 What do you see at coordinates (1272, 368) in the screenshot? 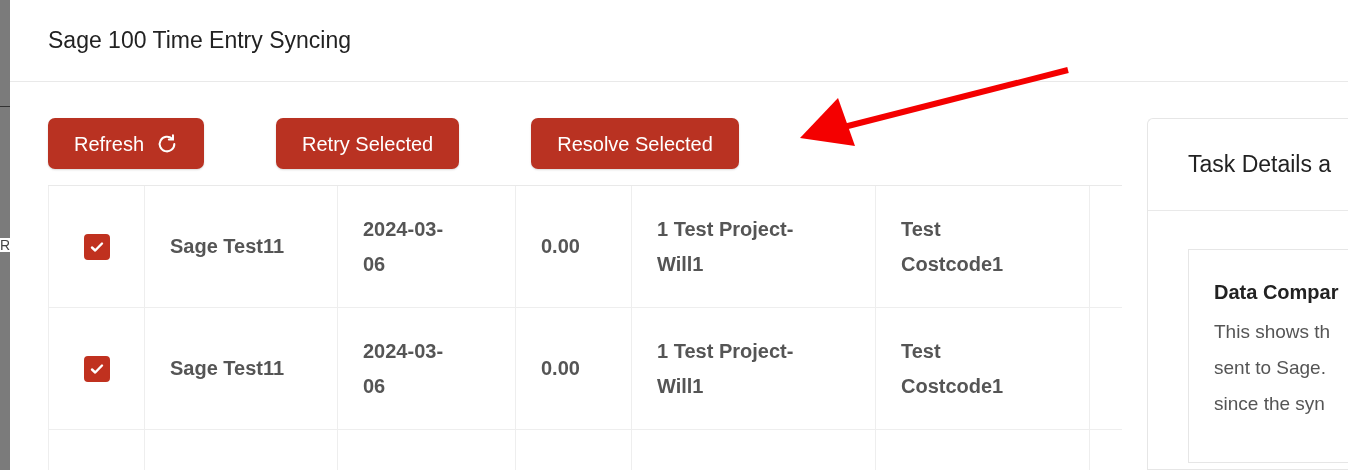
I see `description-text: This shows th sent to Sage. since the syn` at bounding box center [1272, 368].